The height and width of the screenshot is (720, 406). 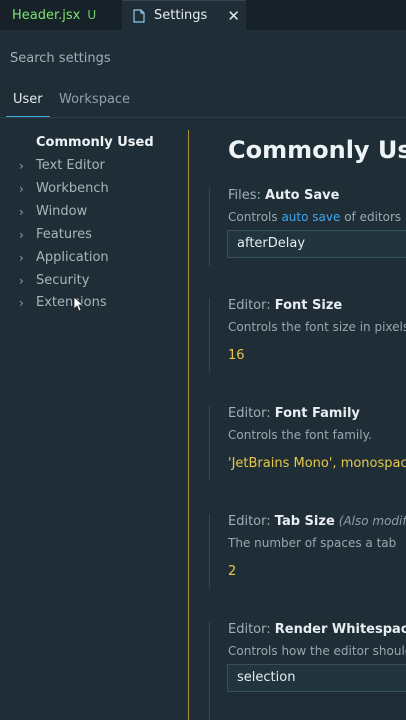 What do you see at coordinates (63, 280) in the screenshot?
I see `tree-item-label: Security` at bounding box center [63, 280].